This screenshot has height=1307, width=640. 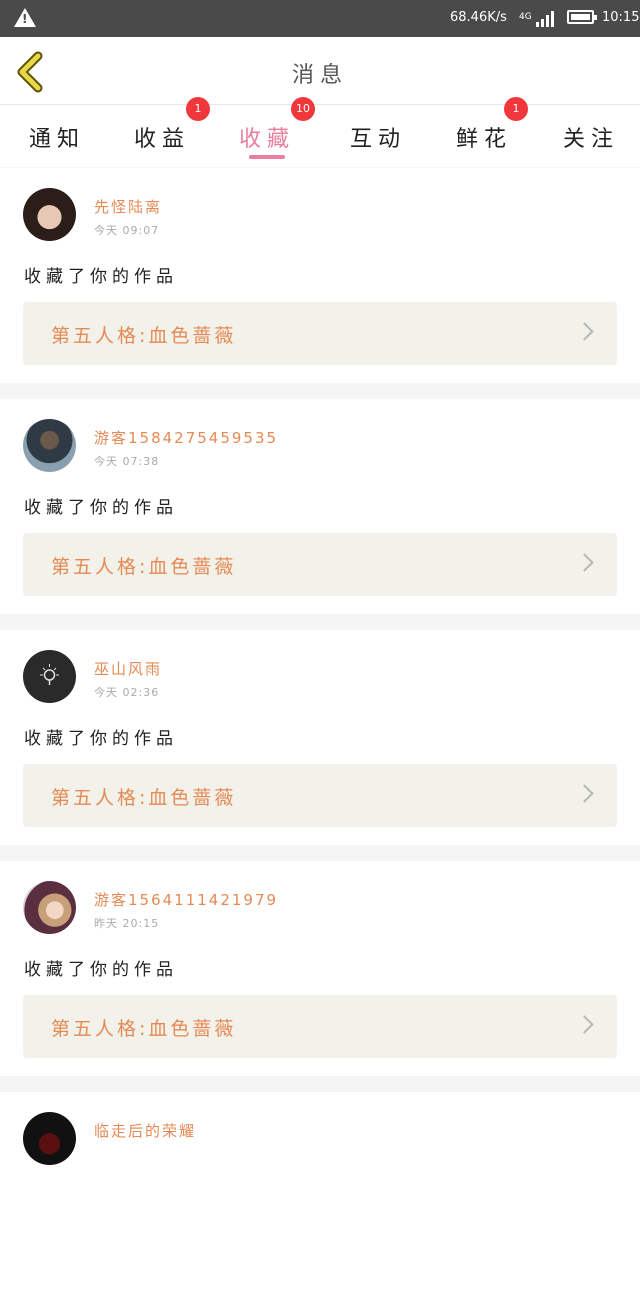 What do you see at coordinates (320, 18) in the screenshot?
I see `status-bar: 68.46K/s 4G 10:15` at bounding box center [320, 18].